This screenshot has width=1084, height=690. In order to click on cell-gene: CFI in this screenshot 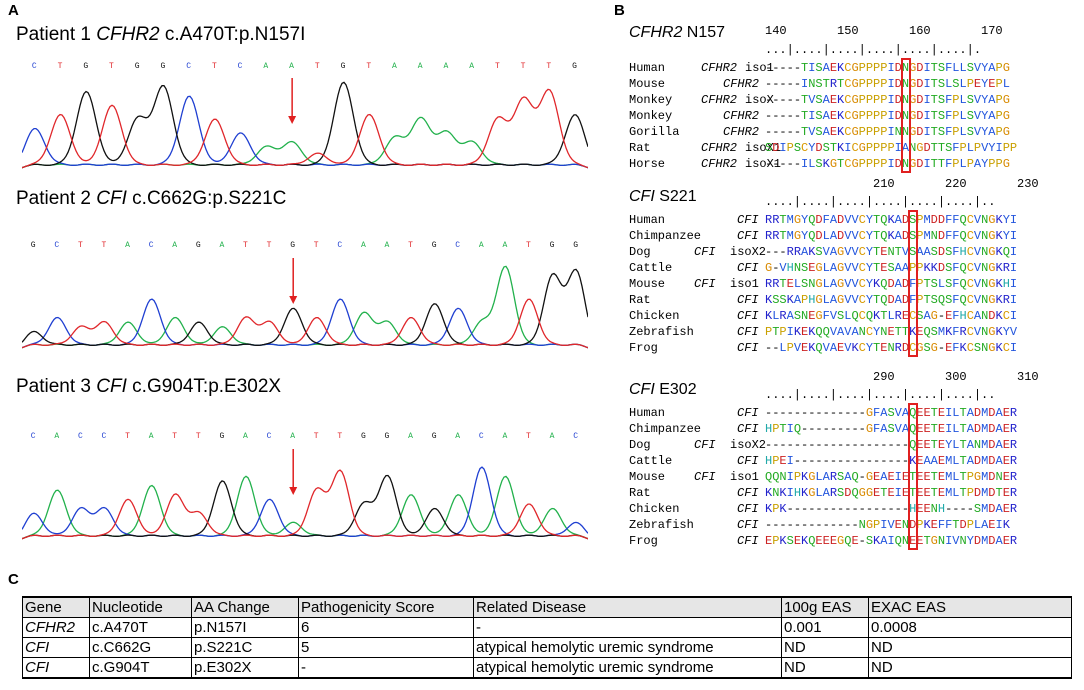, I will do `click(56, 668)`.